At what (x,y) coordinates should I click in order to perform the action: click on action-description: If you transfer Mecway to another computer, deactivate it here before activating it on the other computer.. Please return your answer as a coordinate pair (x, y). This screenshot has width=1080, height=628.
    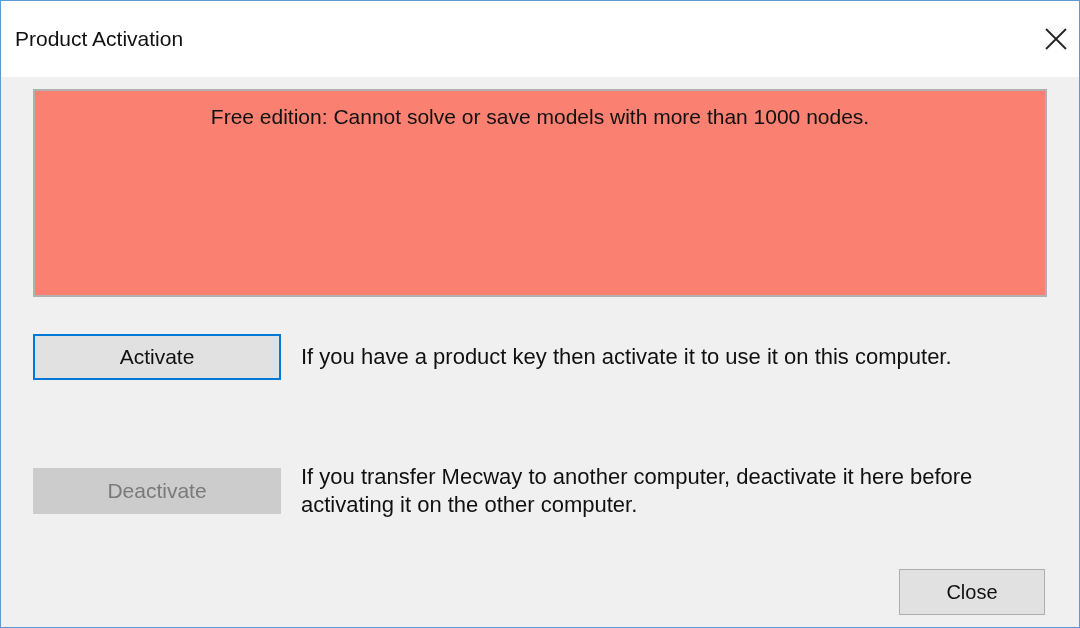
    Looking at the image, I should click on (637, 491).